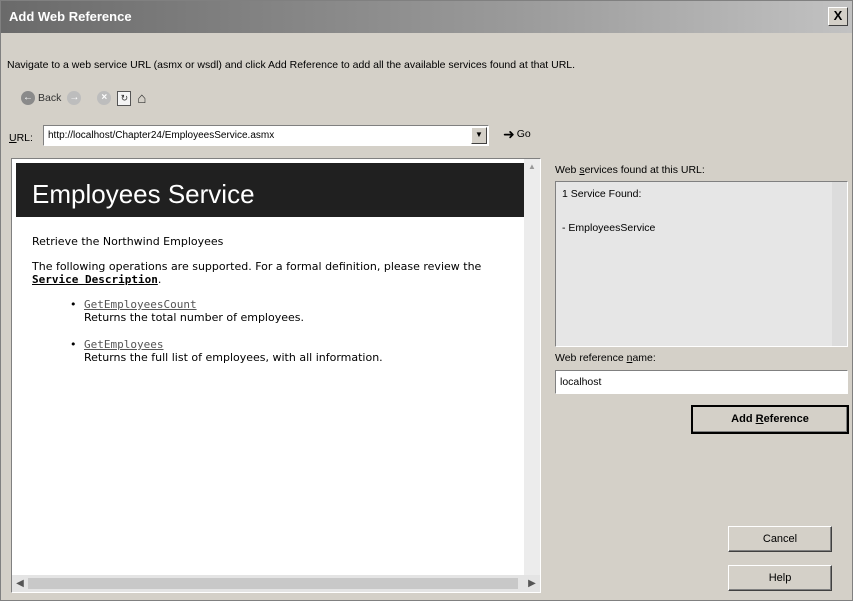 The width and height of the screenshot is (853, 601). What do you see at coordinates (701, 382) in the screenshot?
I see `reference-name-input: localhost` at bounding box center [701, 382].